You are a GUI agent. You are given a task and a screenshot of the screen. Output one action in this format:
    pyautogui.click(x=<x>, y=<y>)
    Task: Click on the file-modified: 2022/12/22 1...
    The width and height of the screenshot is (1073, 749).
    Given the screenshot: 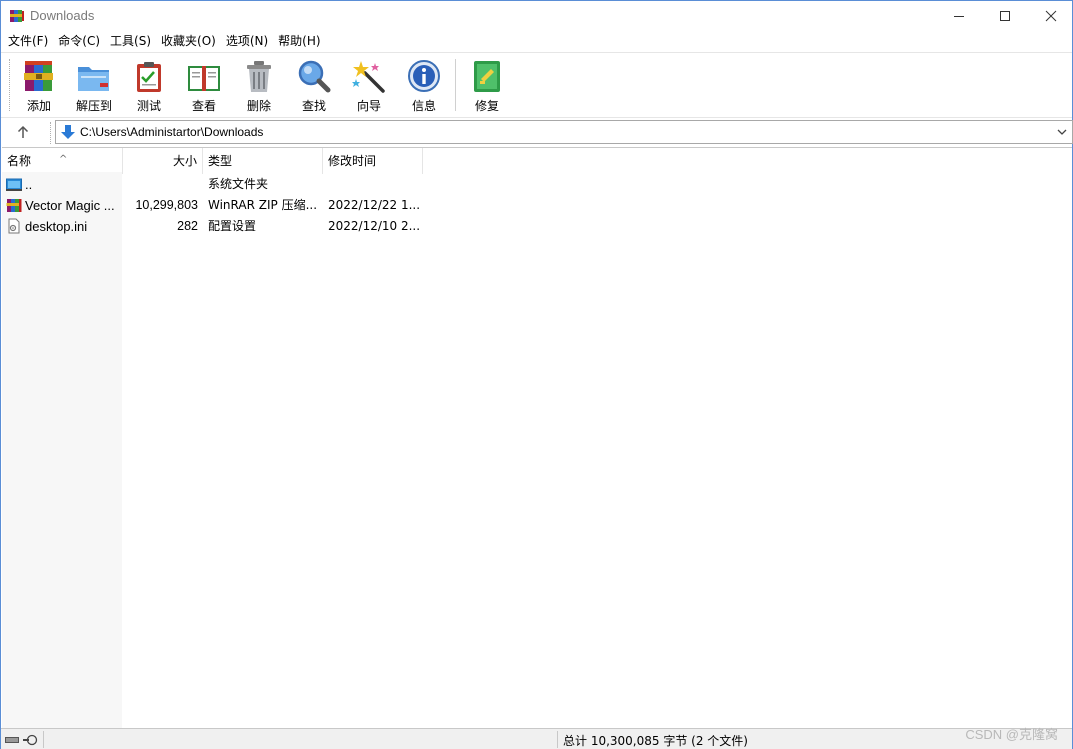 What is the action you would take?
    pyautogui.click(x=374, y=205)
    